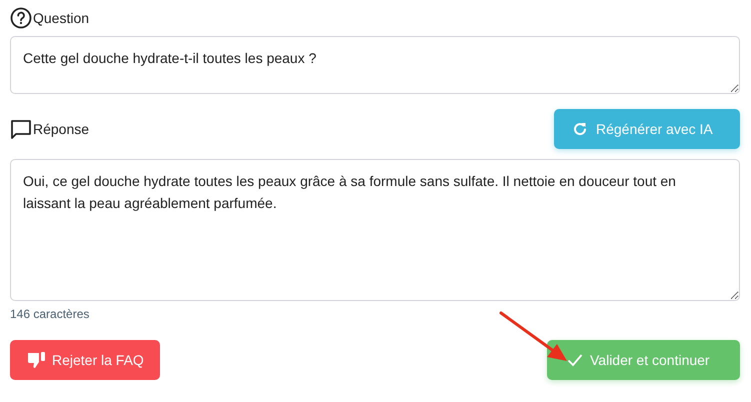 The image size is (751, 402). I want to click on question-field: Cette gel douche hydrate-t-il toutes les peaux ?, so click(375, 65).